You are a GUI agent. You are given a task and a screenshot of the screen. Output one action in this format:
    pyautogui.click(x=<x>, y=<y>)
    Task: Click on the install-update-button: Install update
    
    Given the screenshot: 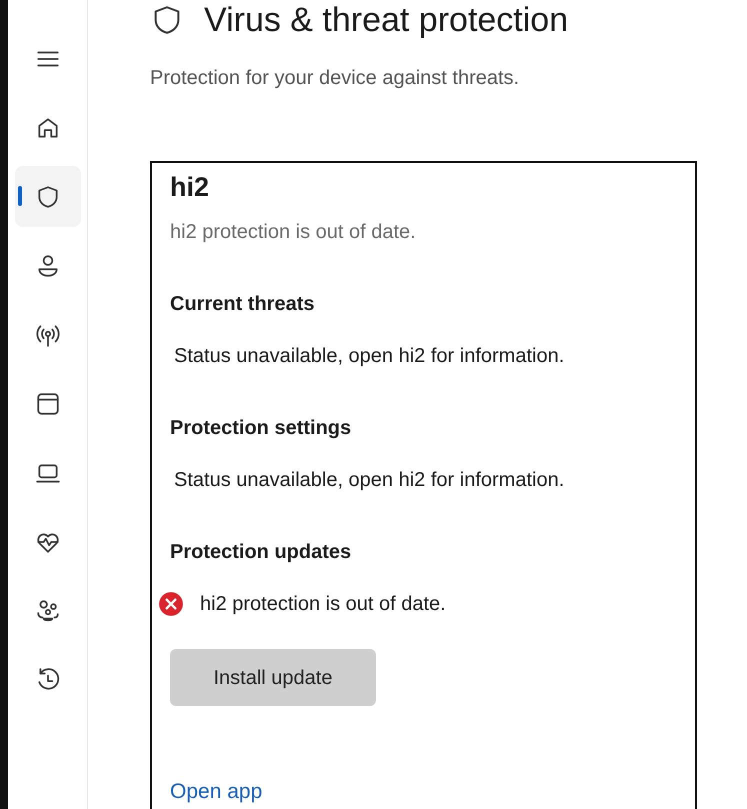 What is the action you would take?
    pyautogui.click(x=273, y=677)
    